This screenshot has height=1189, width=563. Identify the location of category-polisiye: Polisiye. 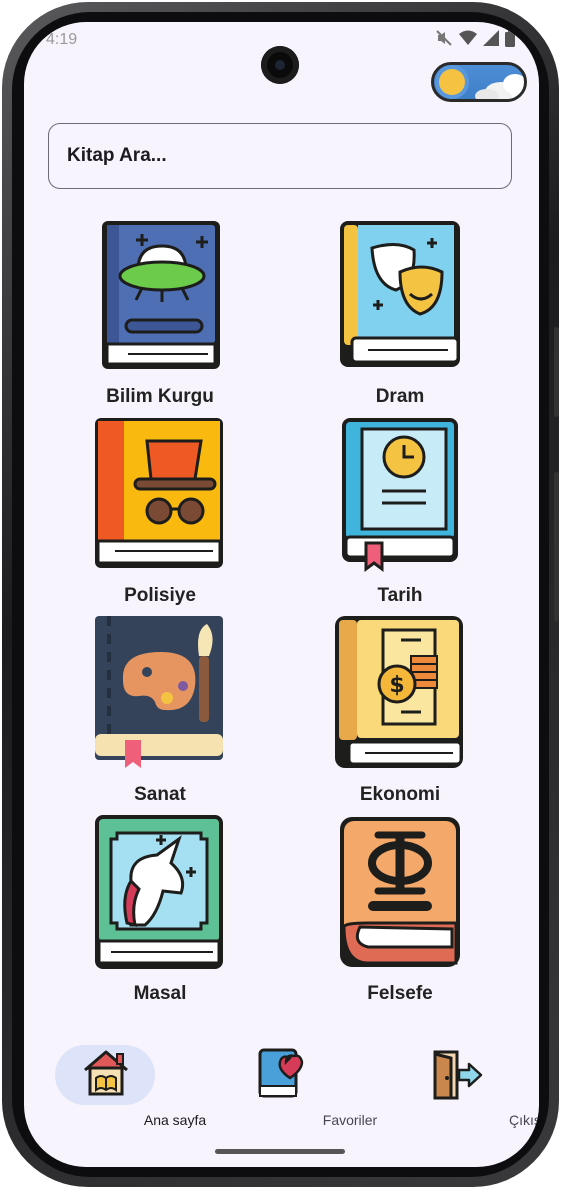
(160, 512).